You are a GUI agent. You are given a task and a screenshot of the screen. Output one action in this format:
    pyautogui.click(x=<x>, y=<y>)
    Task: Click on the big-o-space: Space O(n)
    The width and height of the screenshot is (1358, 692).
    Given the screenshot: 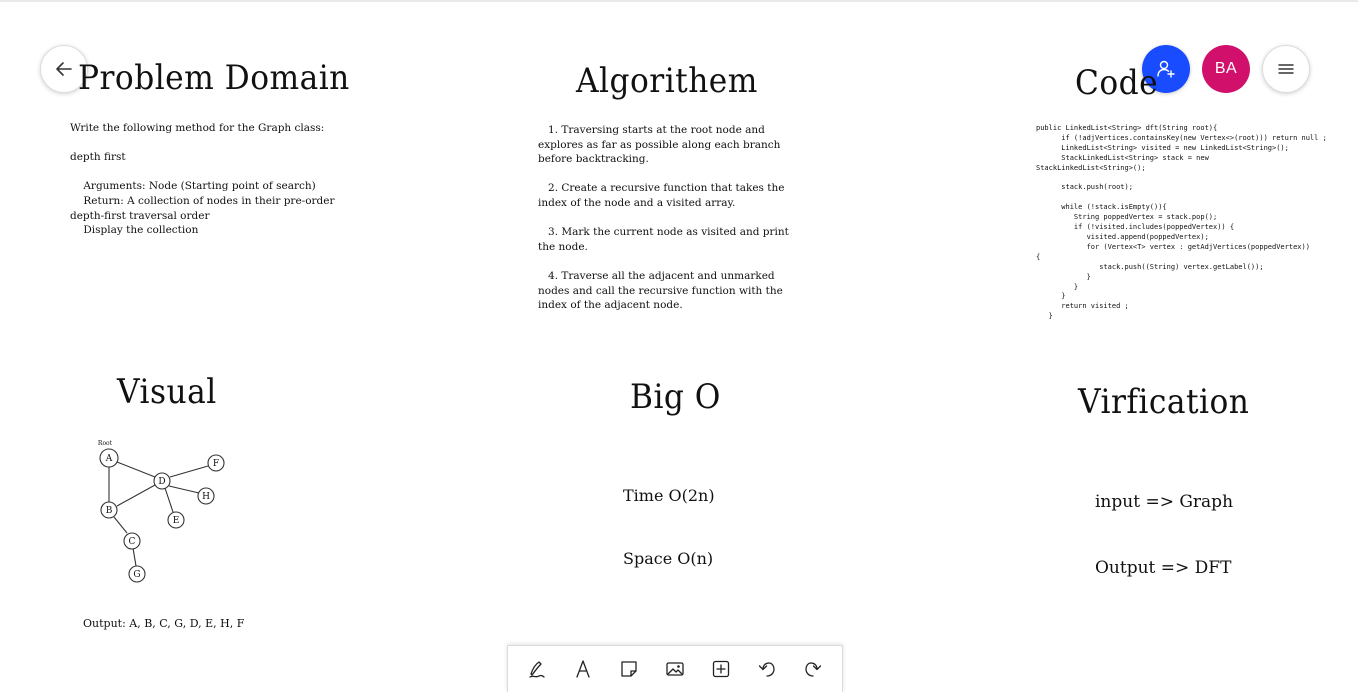 What is the action you would take?
    pyautogui.click(x=668, y=558)
    